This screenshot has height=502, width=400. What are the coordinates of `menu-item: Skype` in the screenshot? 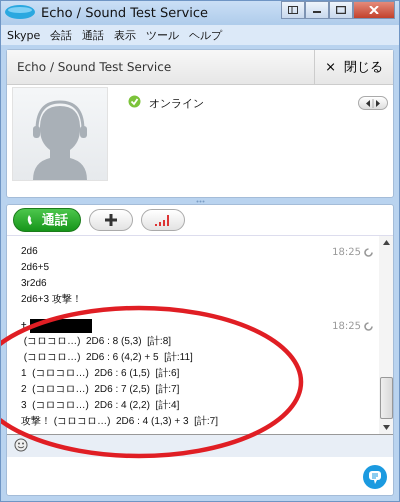 It's located at (23, 35).